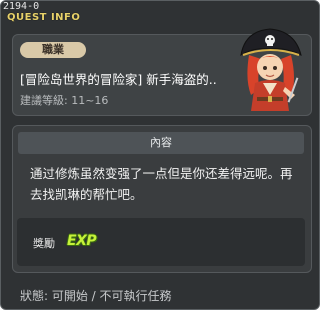 This screenshot has width=322, height=312. What do you see at coordinates (96, 296) in the screenshot?
I see `quest-status: 狀態: 可開始 / 不可執行任務` at bounding box center [96, 296].